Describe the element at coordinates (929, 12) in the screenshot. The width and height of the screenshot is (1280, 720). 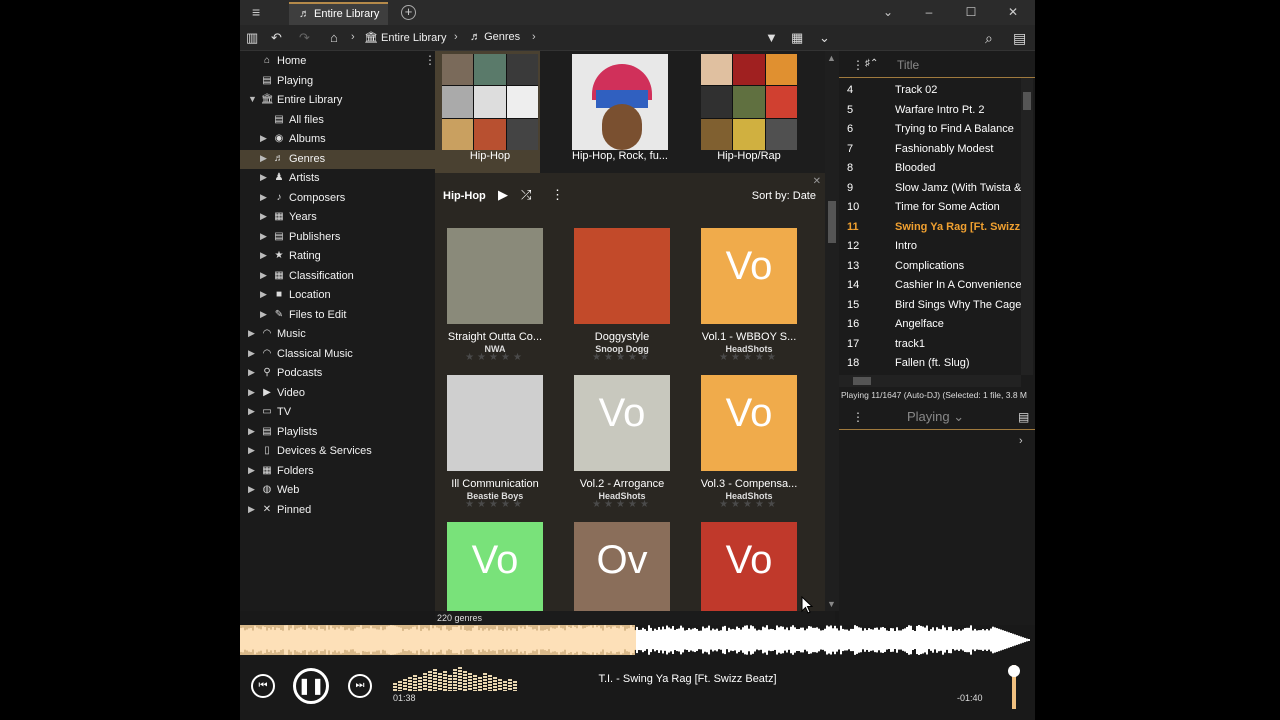
I see `minimize-button: –` at that location.